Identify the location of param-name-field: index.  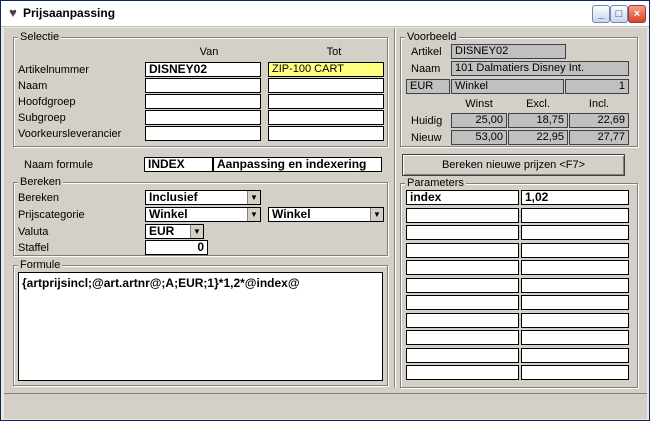
(462, 197).